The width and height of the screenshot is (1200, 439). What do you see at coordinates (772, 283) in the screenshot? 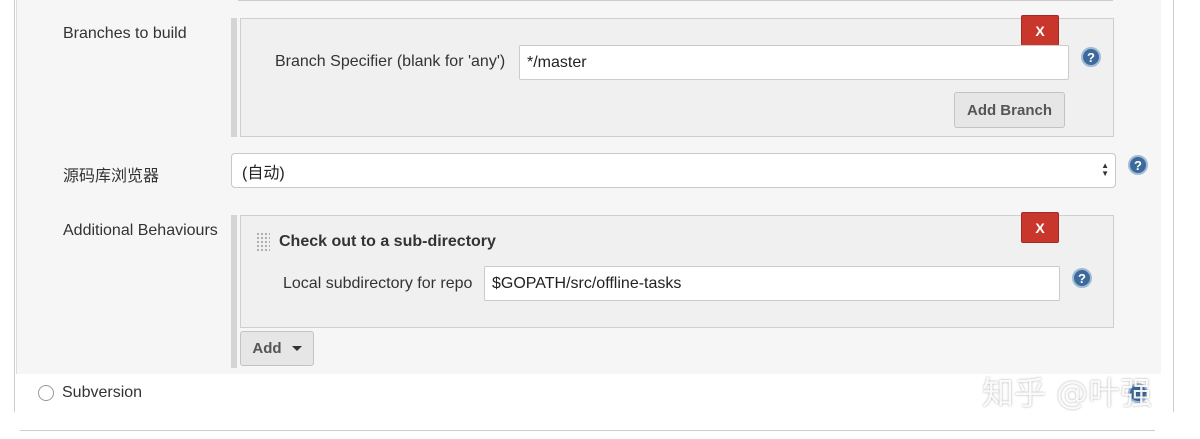
I see `local-subdirectory-input: $GOPATH/src/offline-tasks` at bounding box center [772, 283].